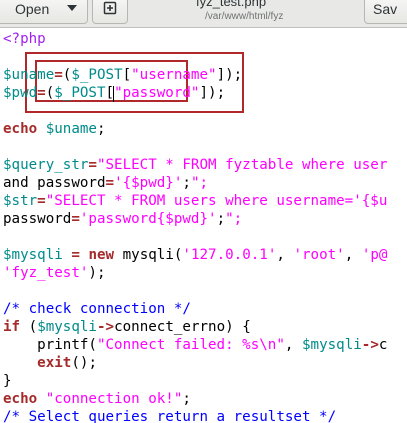 Image resolution: width=407 pixels, height=423 pixels. Describe the element at coordinates (54, 273) in the screenshot. I see `code-line: 'fyz_test');` at that location.